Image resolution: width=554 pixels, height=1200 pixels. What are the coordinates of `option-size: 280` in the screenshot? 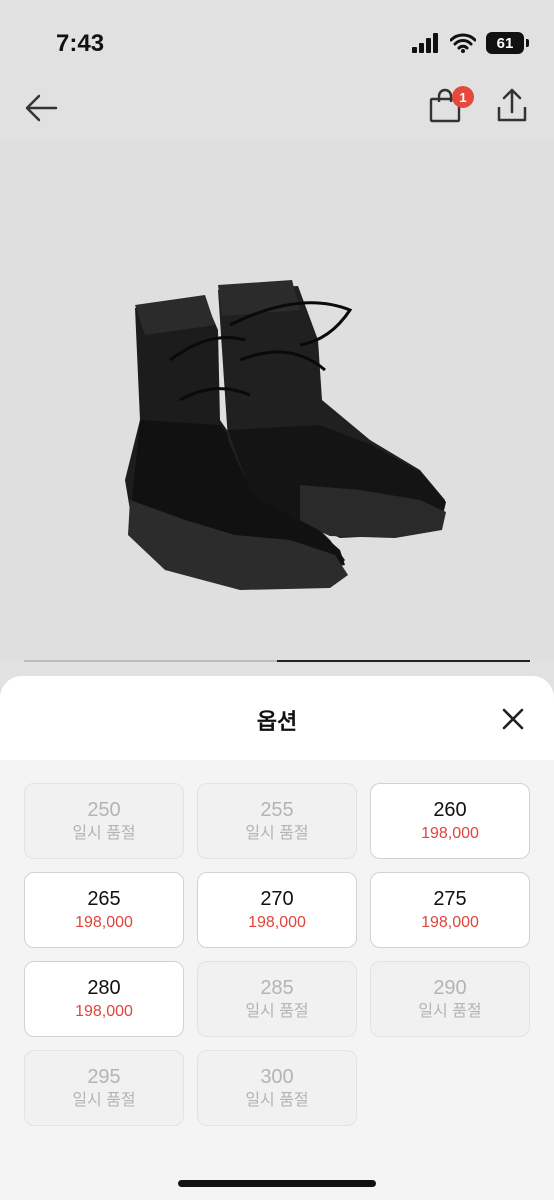 It's located at (104, 988).